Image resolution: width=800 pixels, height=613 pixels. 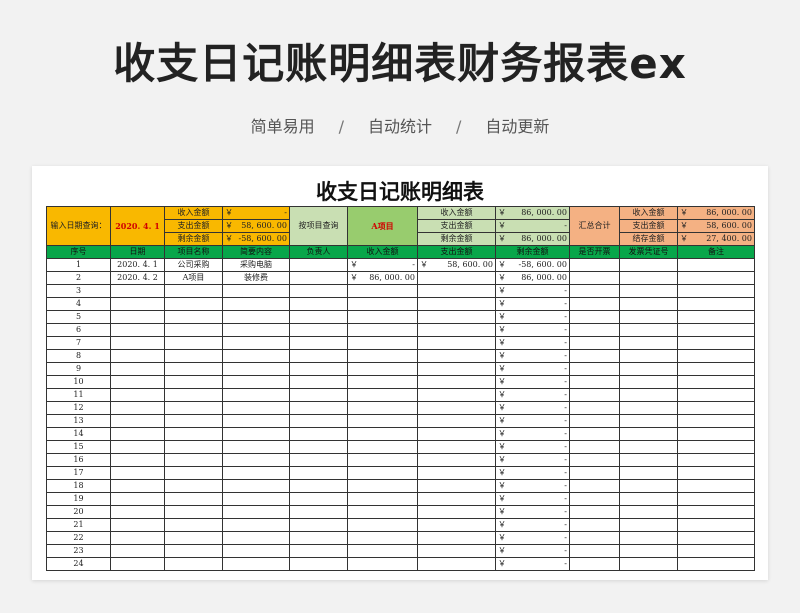 What do you see at coordinates (78, 447) in the screenshot?
I see `row-number: 15` at bounding box center [78, 447].